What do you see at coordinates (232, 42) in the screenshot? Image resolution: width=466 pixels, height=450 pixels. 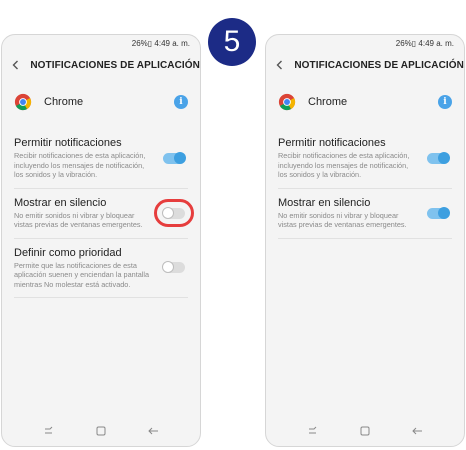 I see `step-number-badge: 5` at bounding box center [232, 42].